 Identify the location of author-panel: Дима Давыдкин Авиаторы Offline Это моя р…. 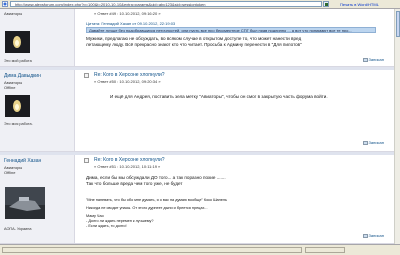
(37, 110).